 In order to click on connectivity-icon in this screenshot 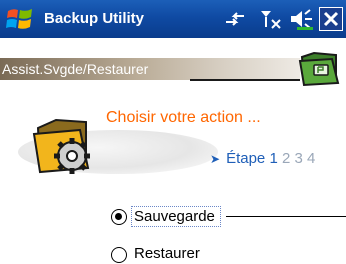, I will do `click(235, 19)`.